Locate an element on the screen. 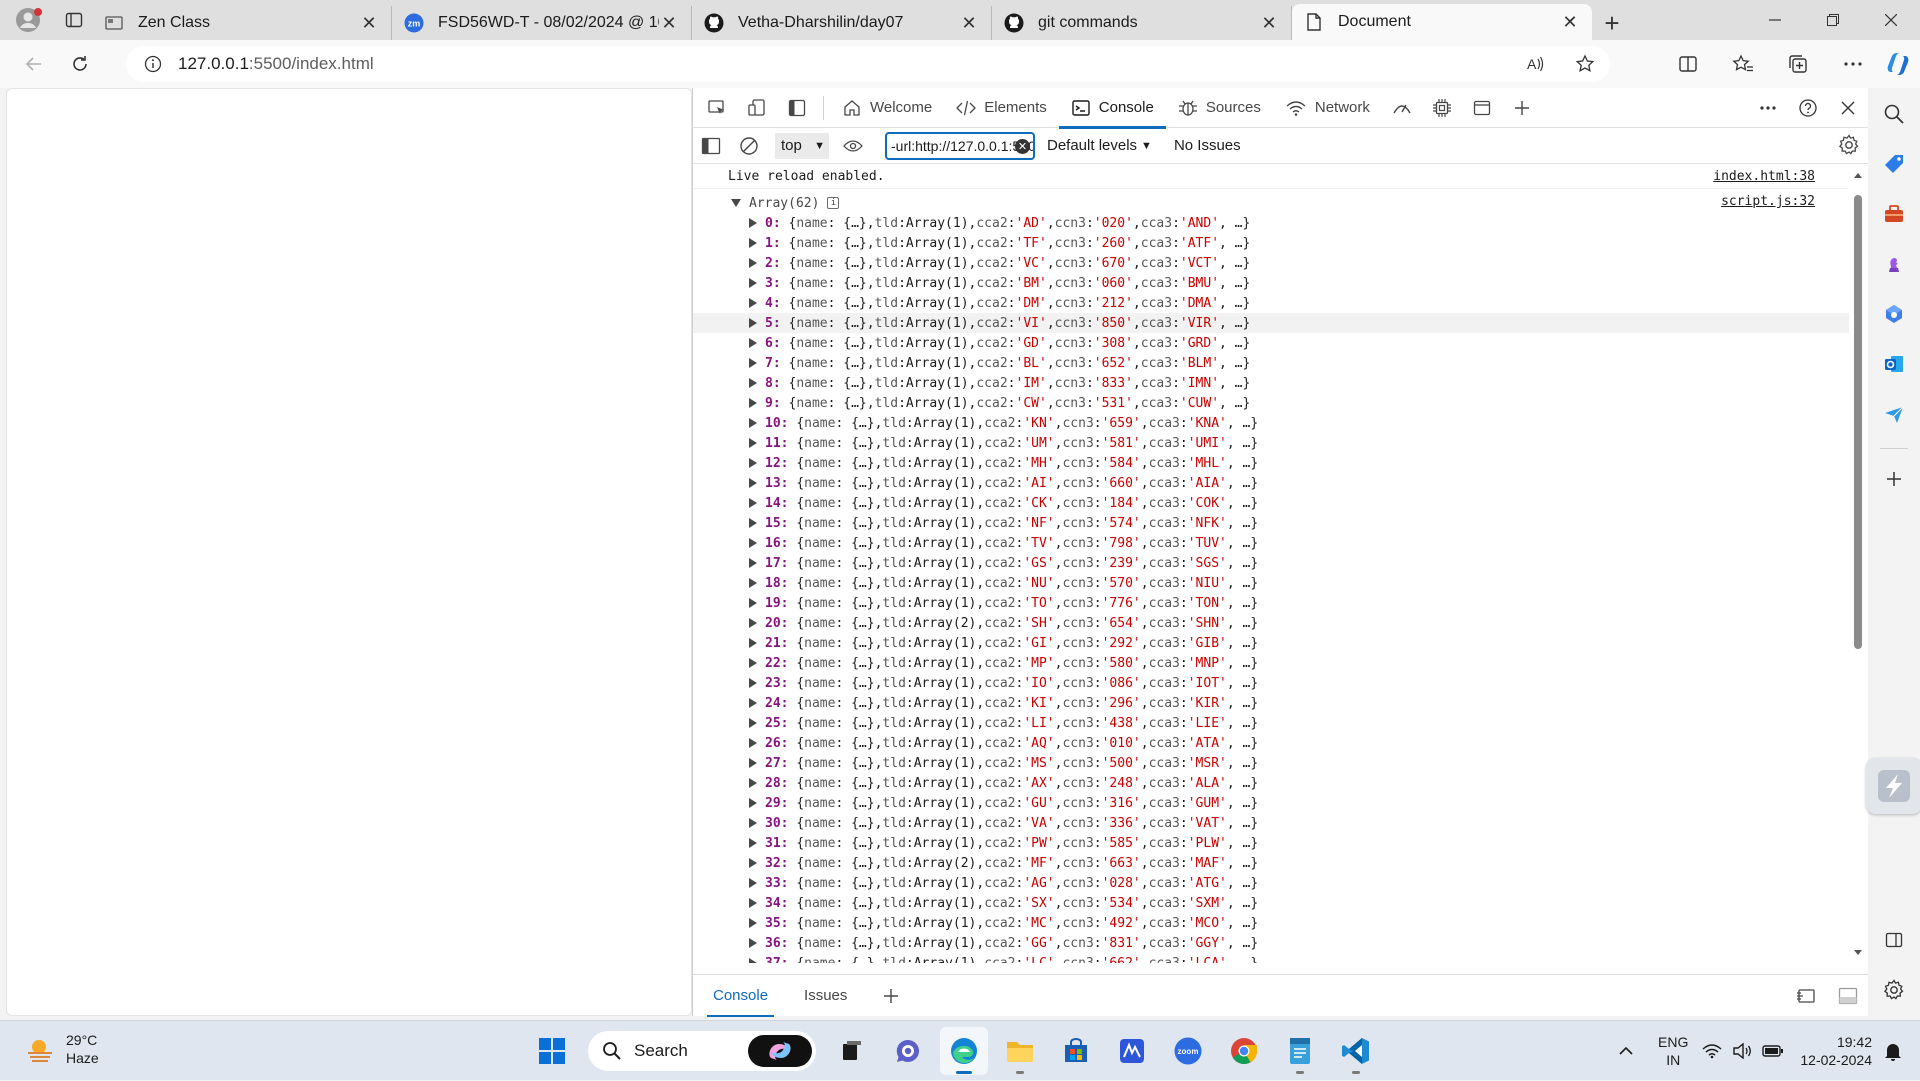 This screenshot has width=1920, height=1081. show-hidden-icons-button is located at coordinates (1626, 1051).